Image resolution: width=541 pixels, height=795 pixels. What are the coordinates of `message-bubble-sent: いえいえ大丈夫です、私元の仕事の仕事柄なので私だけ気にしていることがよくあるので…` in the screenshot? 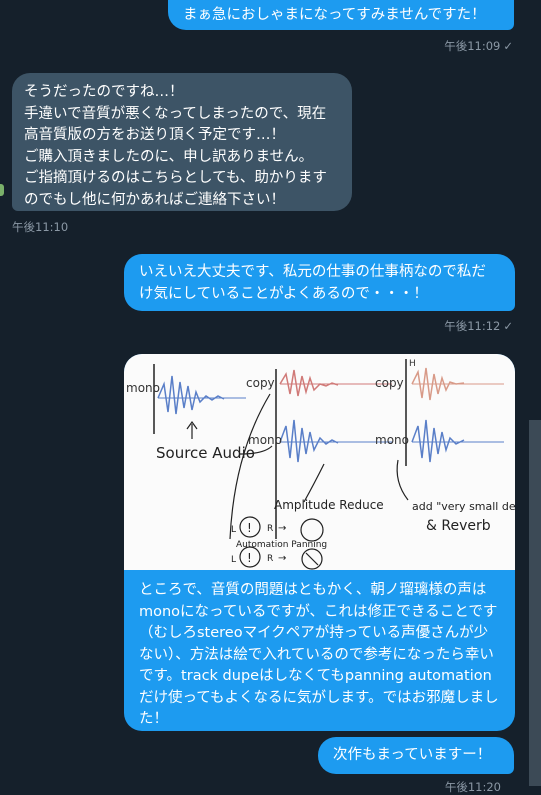 It's located at (319, 282).